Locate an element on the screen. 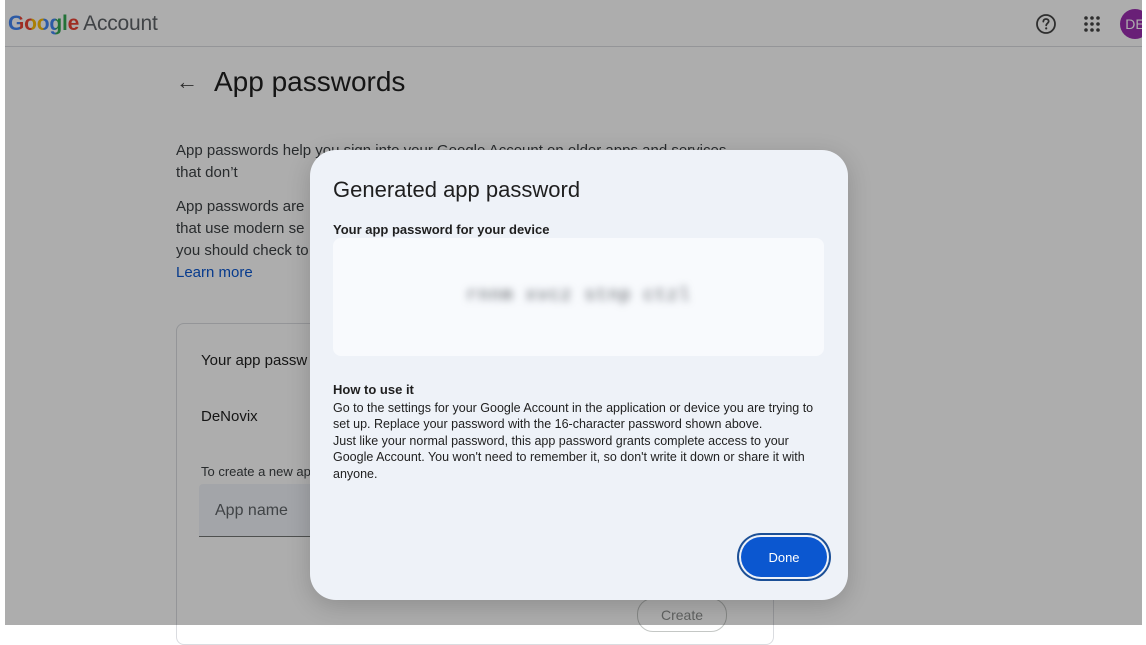 The image size is (1146, 645). generated-password: rnnm xvcz stnp ctzl is located at coordinates (578, 296).